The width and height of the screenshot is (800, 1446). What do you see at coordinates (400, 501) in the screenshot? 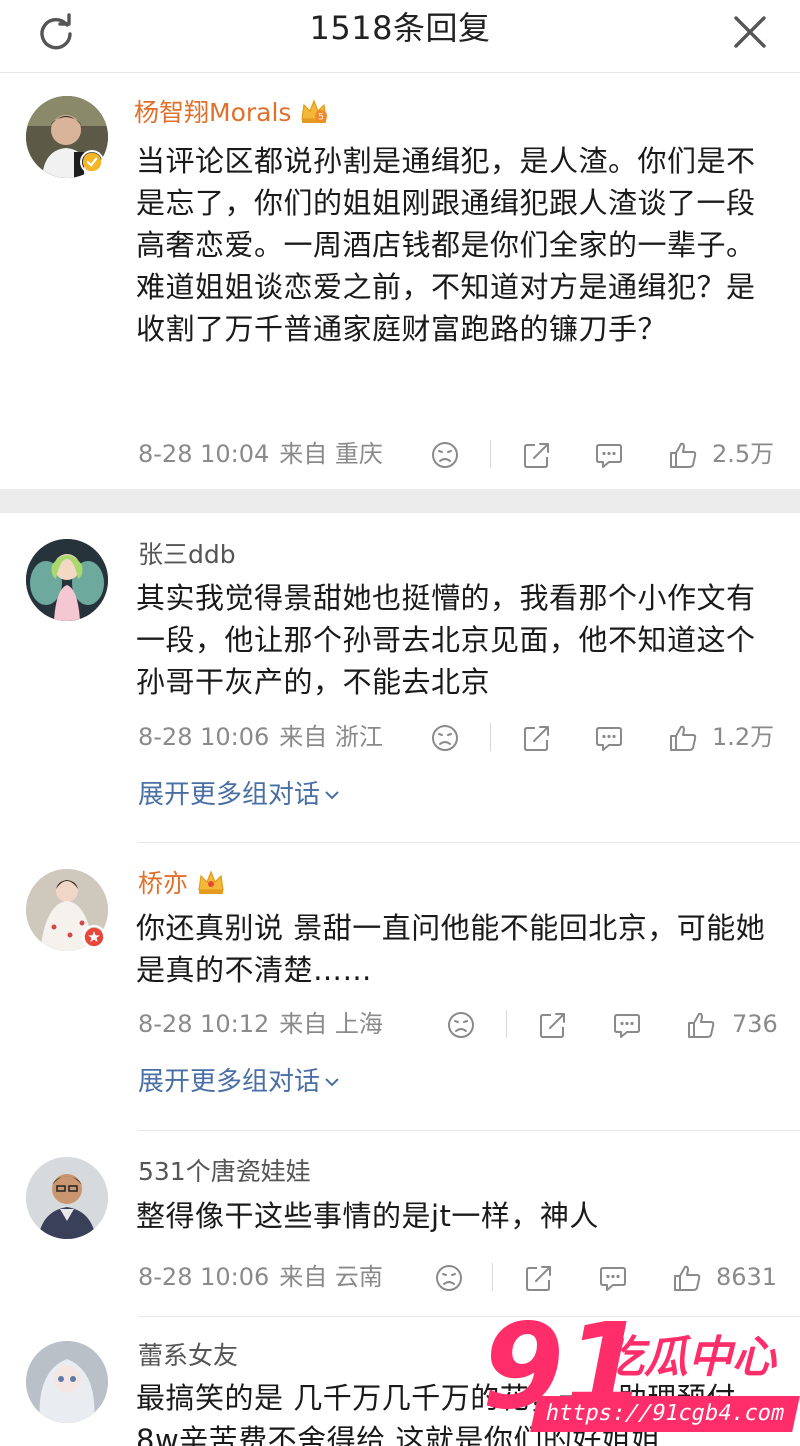
I see `section-divider` at bounding box center [400, 501].